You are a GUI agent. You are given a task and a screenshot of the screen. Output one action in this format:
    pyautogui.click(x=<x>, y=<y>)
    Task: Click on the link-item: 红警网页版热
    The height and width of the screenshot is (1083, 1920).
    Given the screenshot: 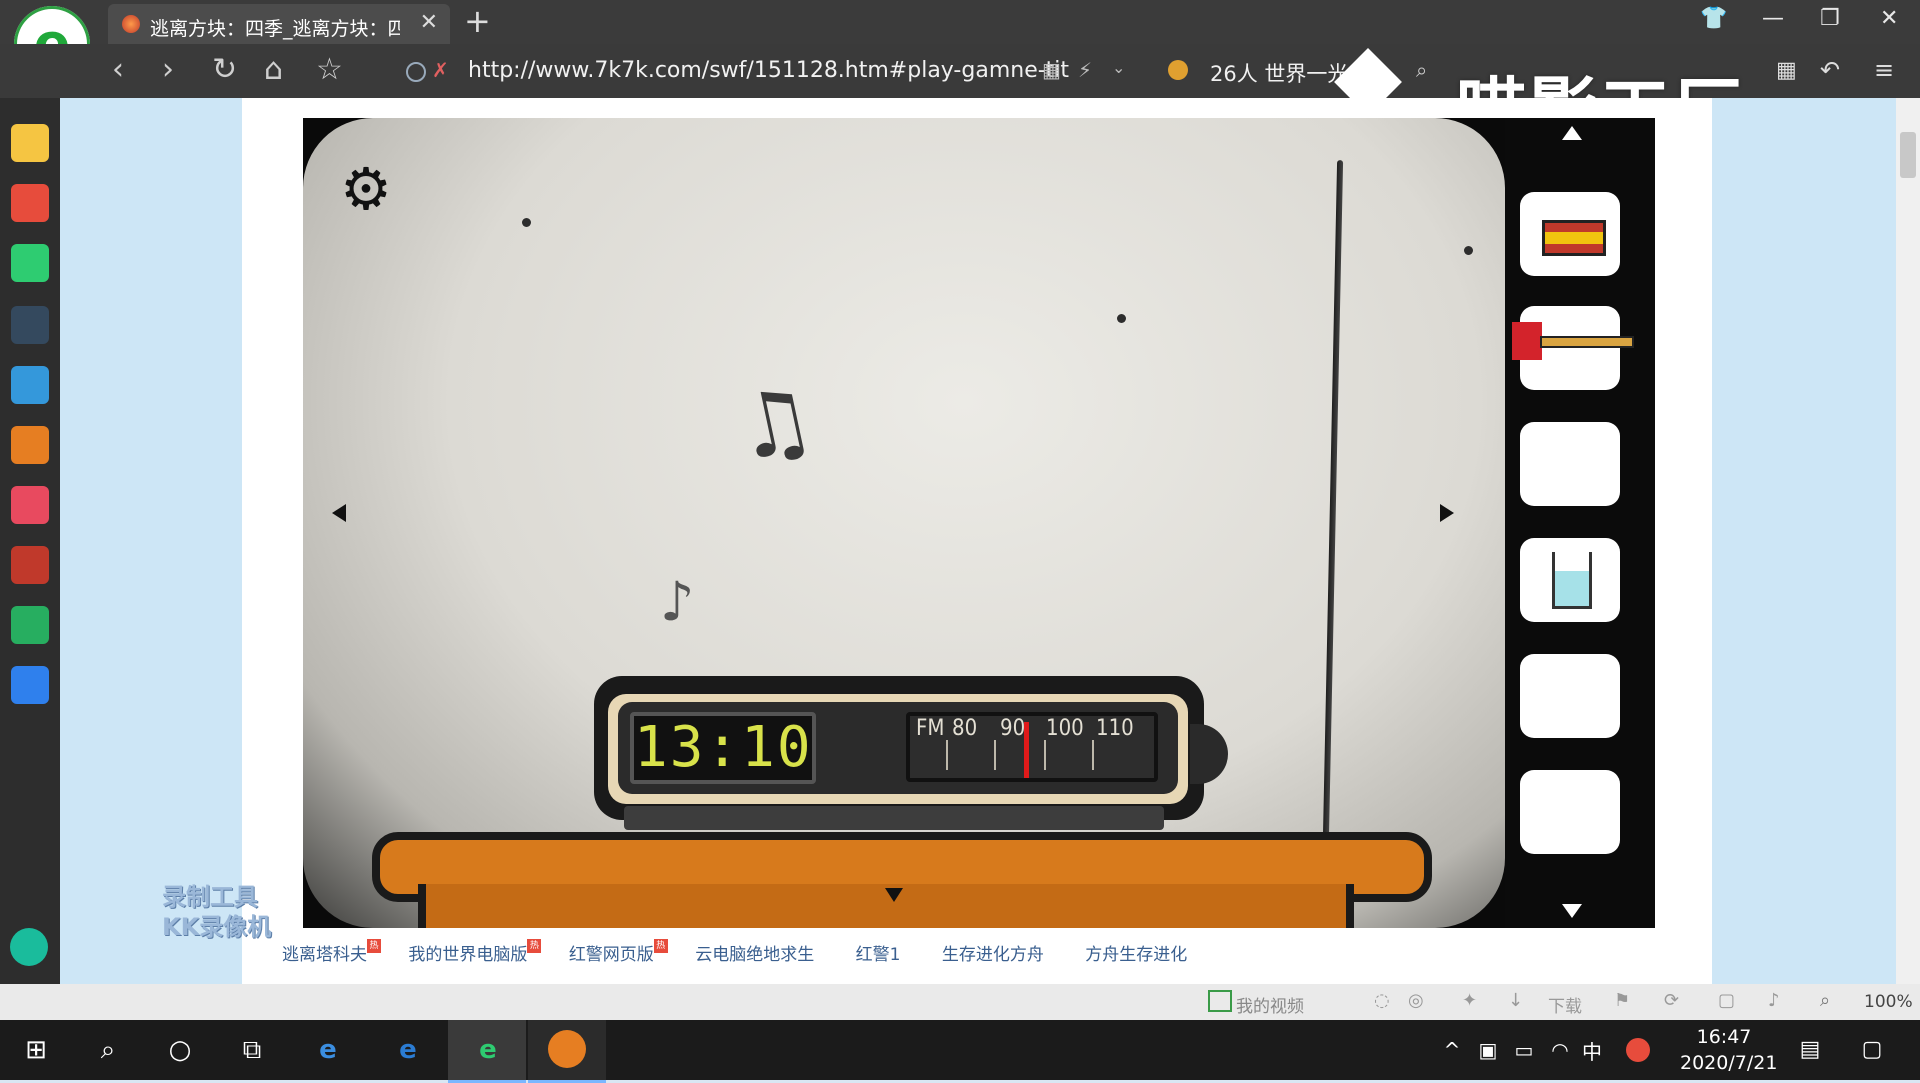 What is the action you would take?
    pyautogui.click(x=618, y=952)
    